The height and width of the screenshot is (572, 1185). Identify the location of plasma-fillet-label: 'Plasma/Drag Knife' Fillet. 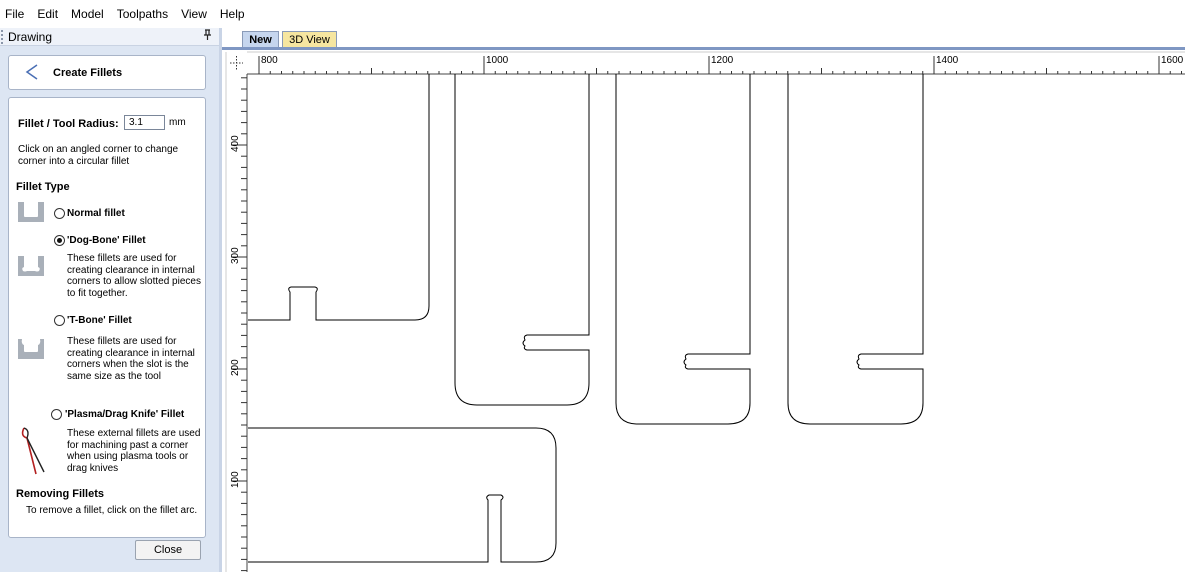
(124, 414).